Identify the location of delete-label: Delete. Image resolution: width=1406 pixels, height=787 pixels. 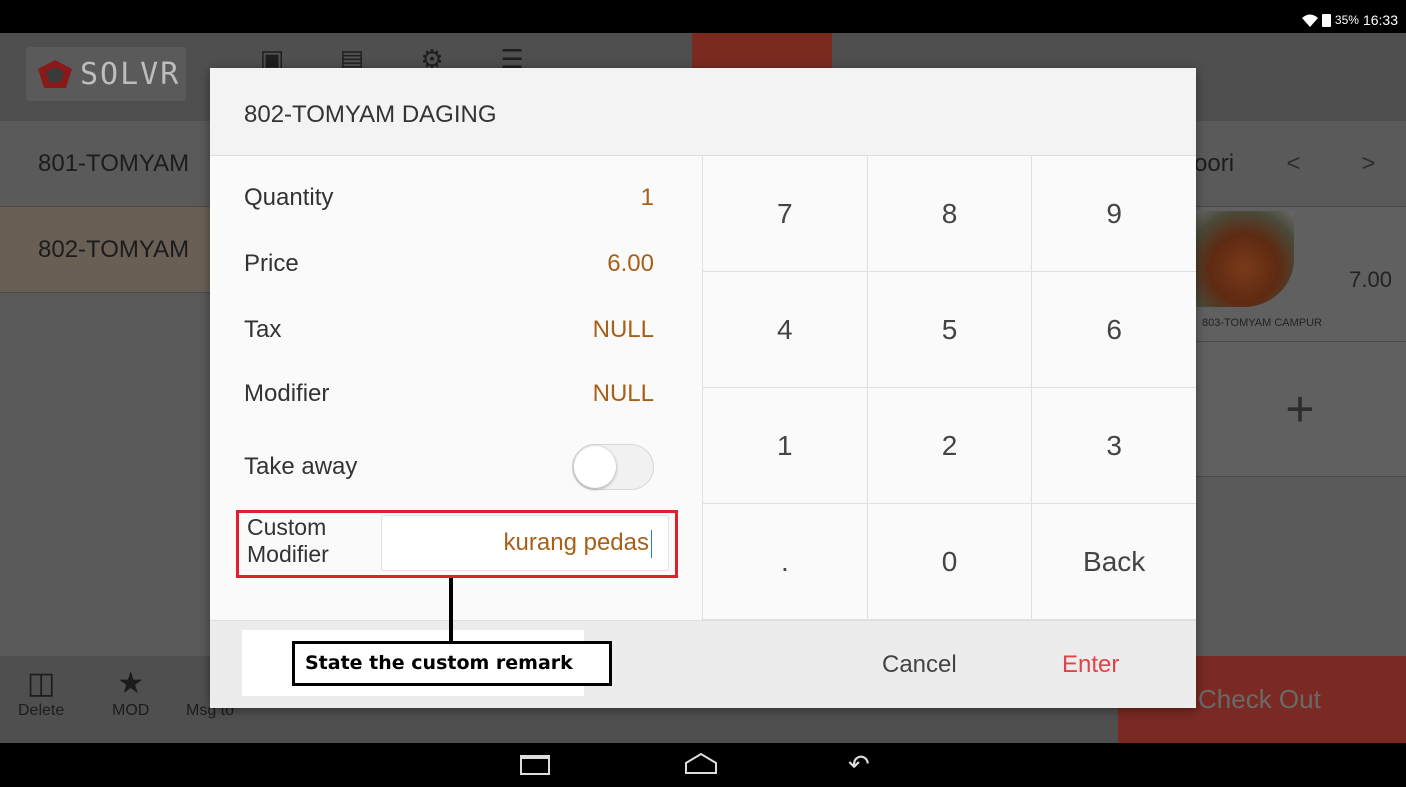
(41, 710).